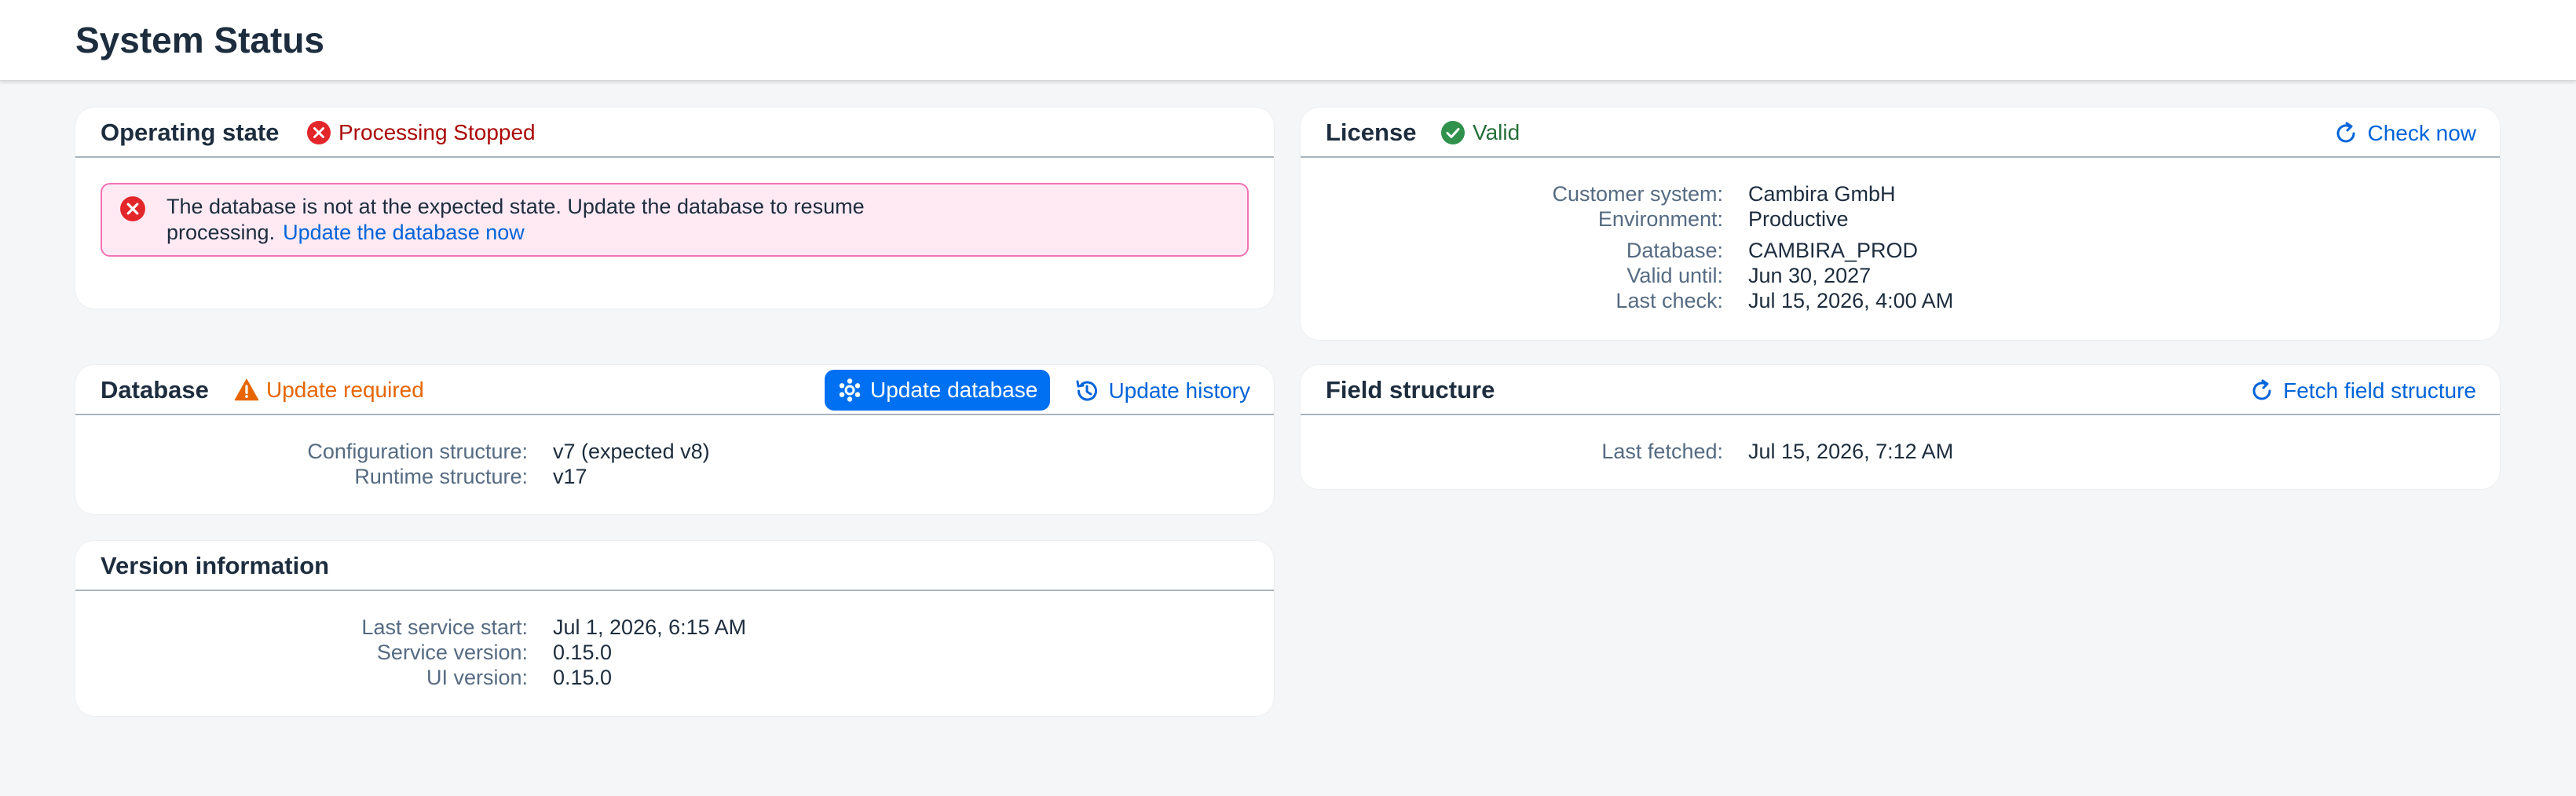 This screenshot has height=796, width=2576. I want to click on detail-label: Last fetched:, so click(1662, 452).